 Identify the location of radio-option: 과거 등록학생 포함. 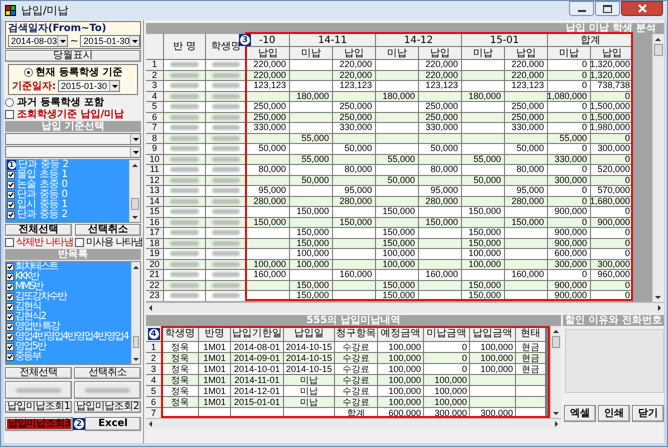
(73, 102).